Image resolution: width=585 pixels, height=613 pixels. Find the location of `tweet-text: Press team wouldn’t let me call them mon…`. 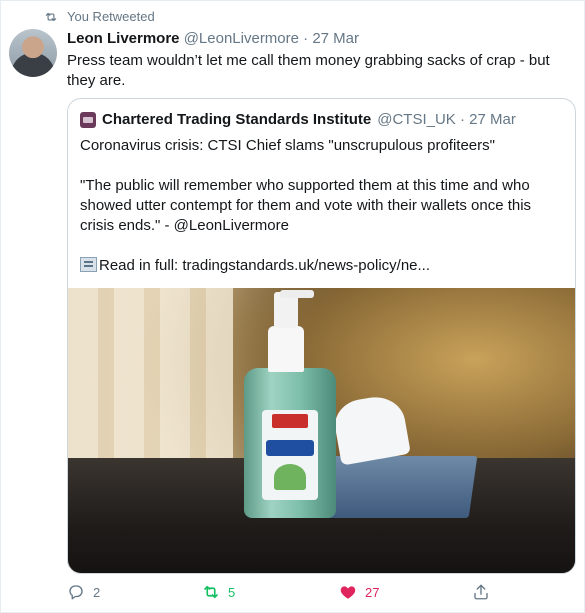

tweet-text: Press team wouldn’t let me call them mon… is located at coordinates (308, 70).